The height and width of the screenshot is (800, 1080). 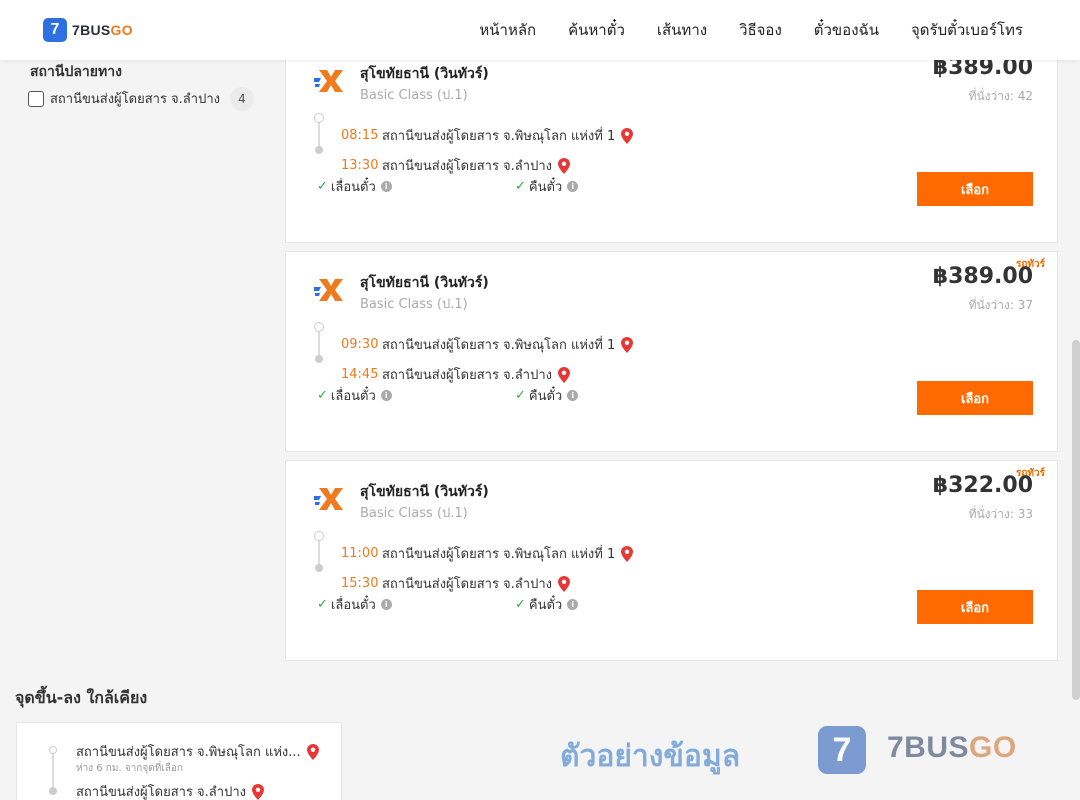 What do you see at coordinates (982, 485) in the screenshot?
I see `trip-price: ฿322.00` at bounding box center [982, 485].